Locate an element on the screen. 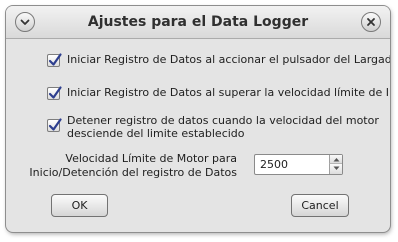 The width and height of the screenshot is (398, 242). spin-down-button is located at coordinates (335, 169).